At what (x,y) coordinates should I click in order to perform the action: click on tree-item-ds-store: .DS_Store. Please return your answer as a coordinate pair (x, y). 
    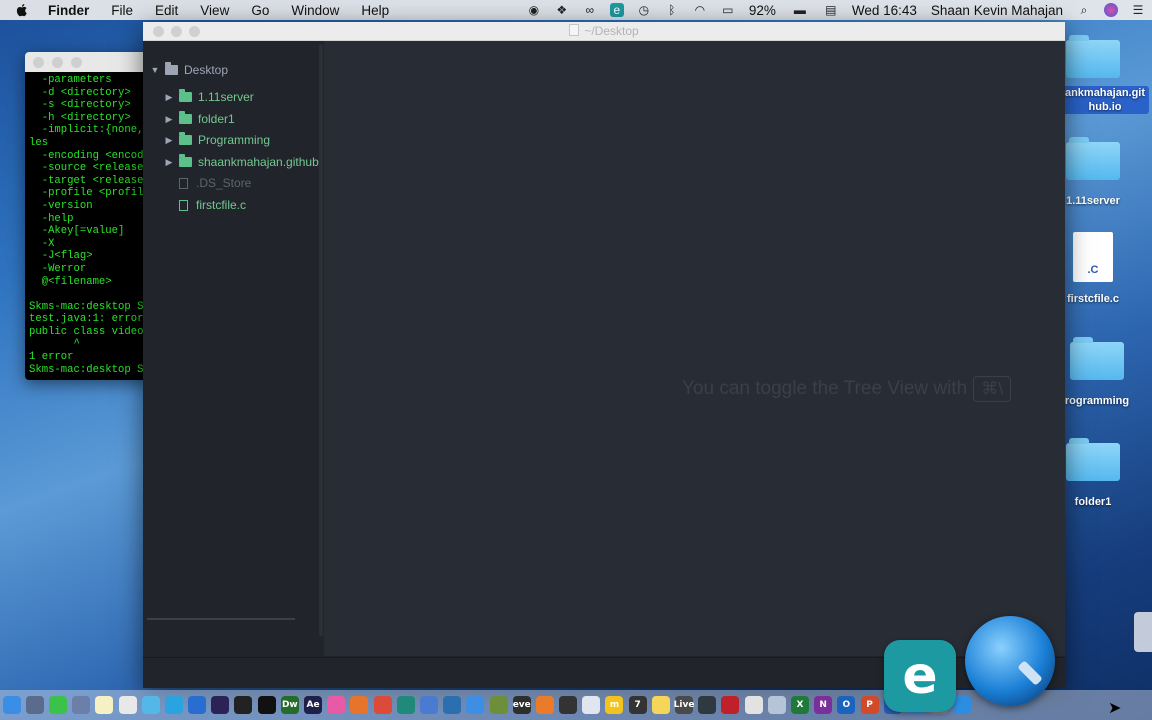
    Looking at the image, I should click on (213, 183).